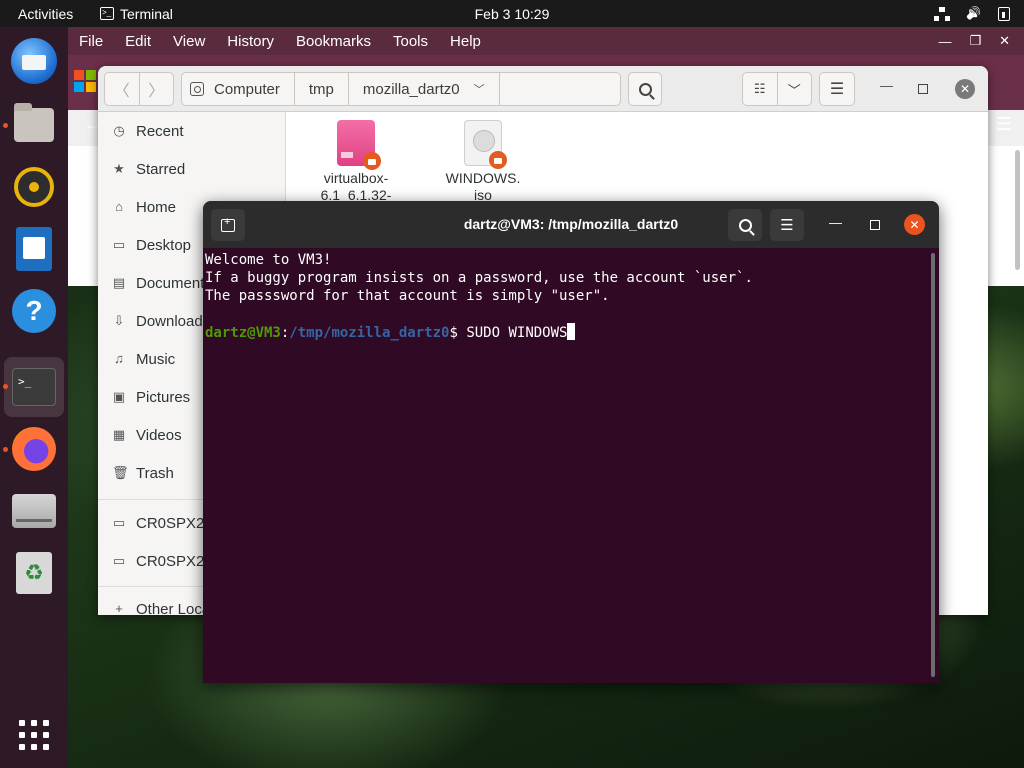 This screenshot has width=1024, height=768. I want to click on star-icon: ★, so click(119, 168).